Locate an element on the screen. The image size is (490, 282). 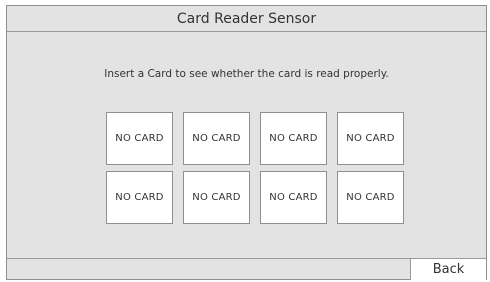
card-slot-5: NO CARD is located at coordinates (139, 197).